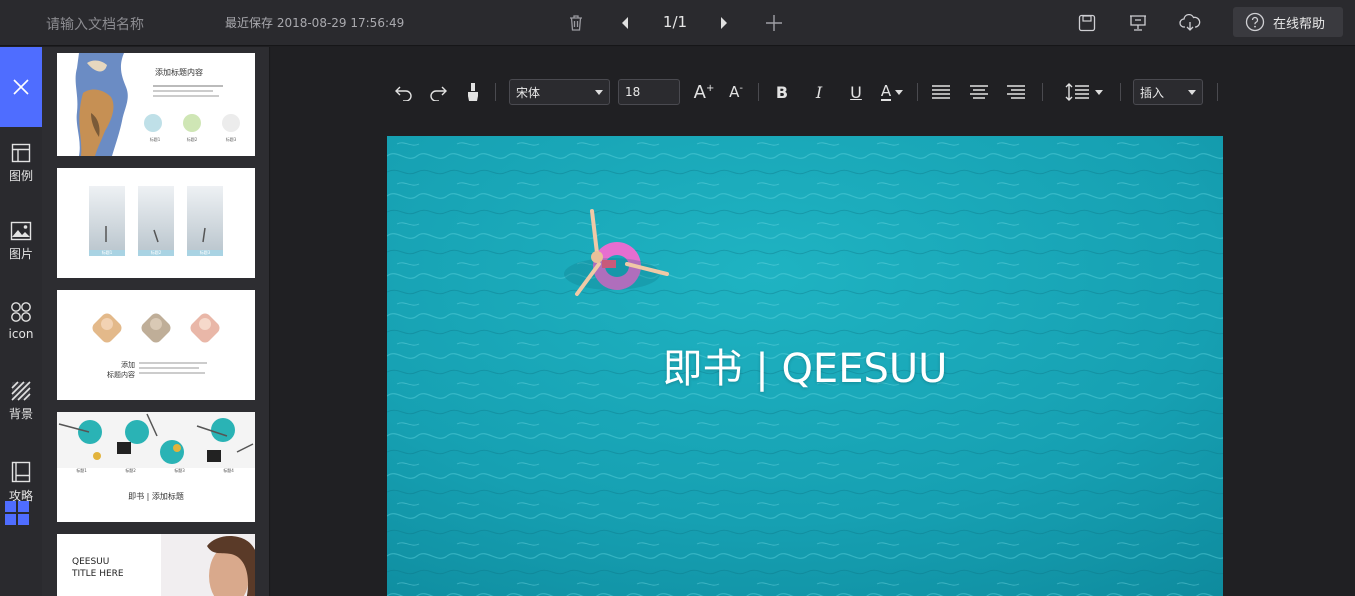 The image size is (1355, 596). Describe the element at coordinates (156, 223) in the screenshot. I see `thumbnail-2: 标题1 标题2 标题3` at that location.